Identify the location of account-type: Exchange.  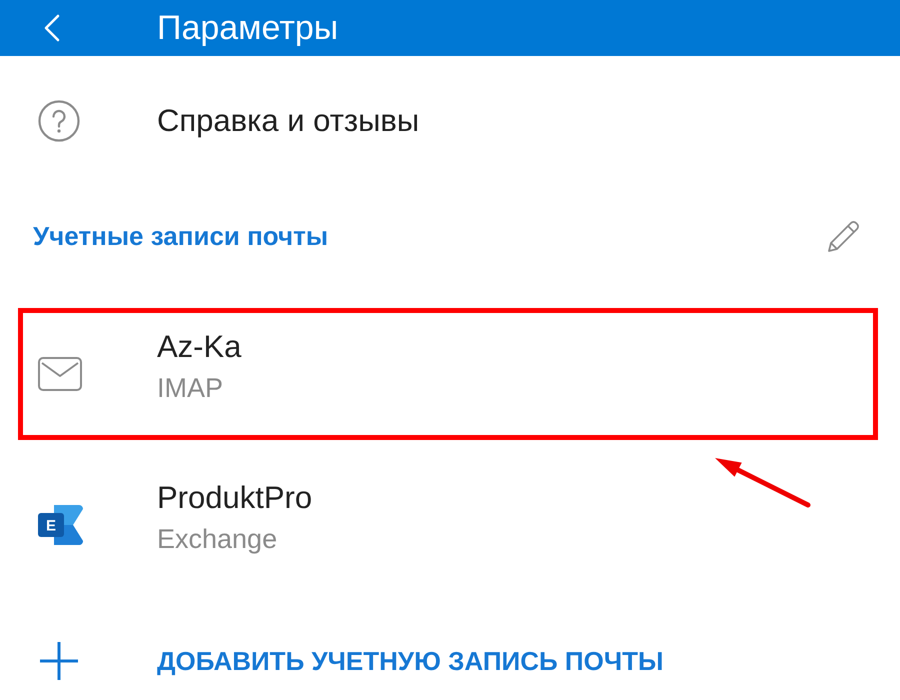
(217, 539).